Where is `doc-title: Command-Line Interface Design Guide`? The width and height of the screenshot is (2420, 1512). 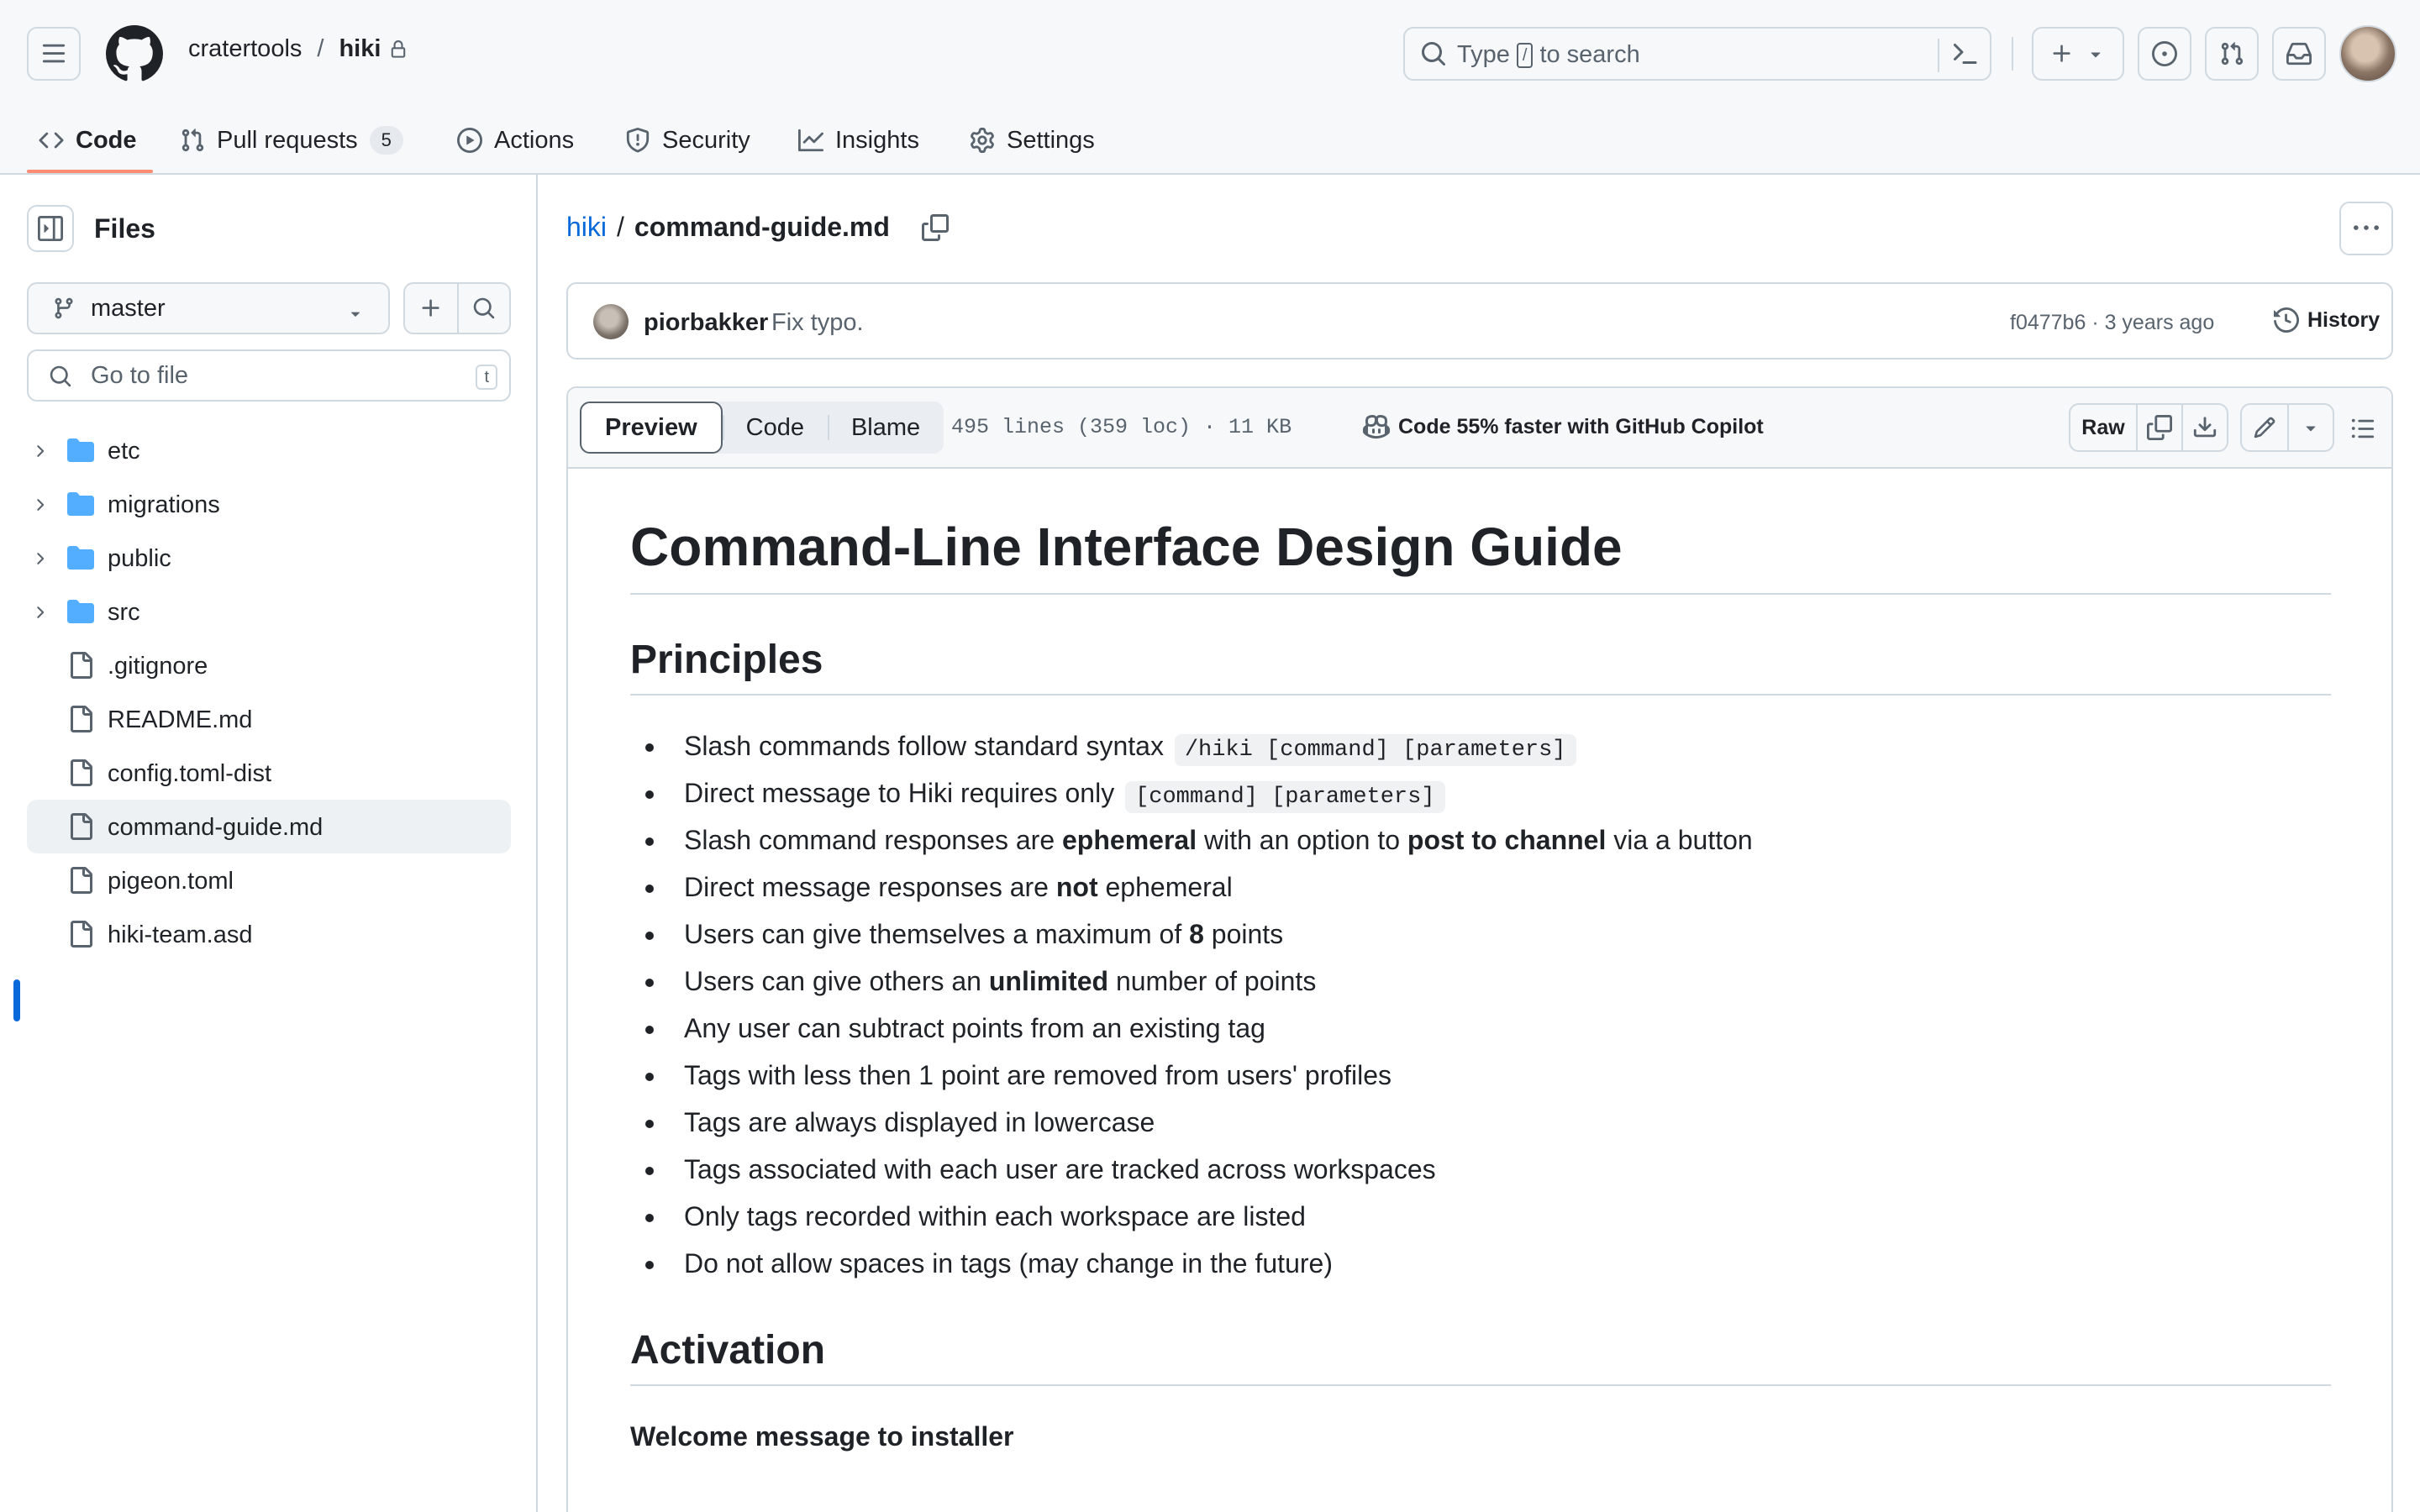
doc-title: Command-Line Interface Design Guide is located at coordinates (1480, 555).